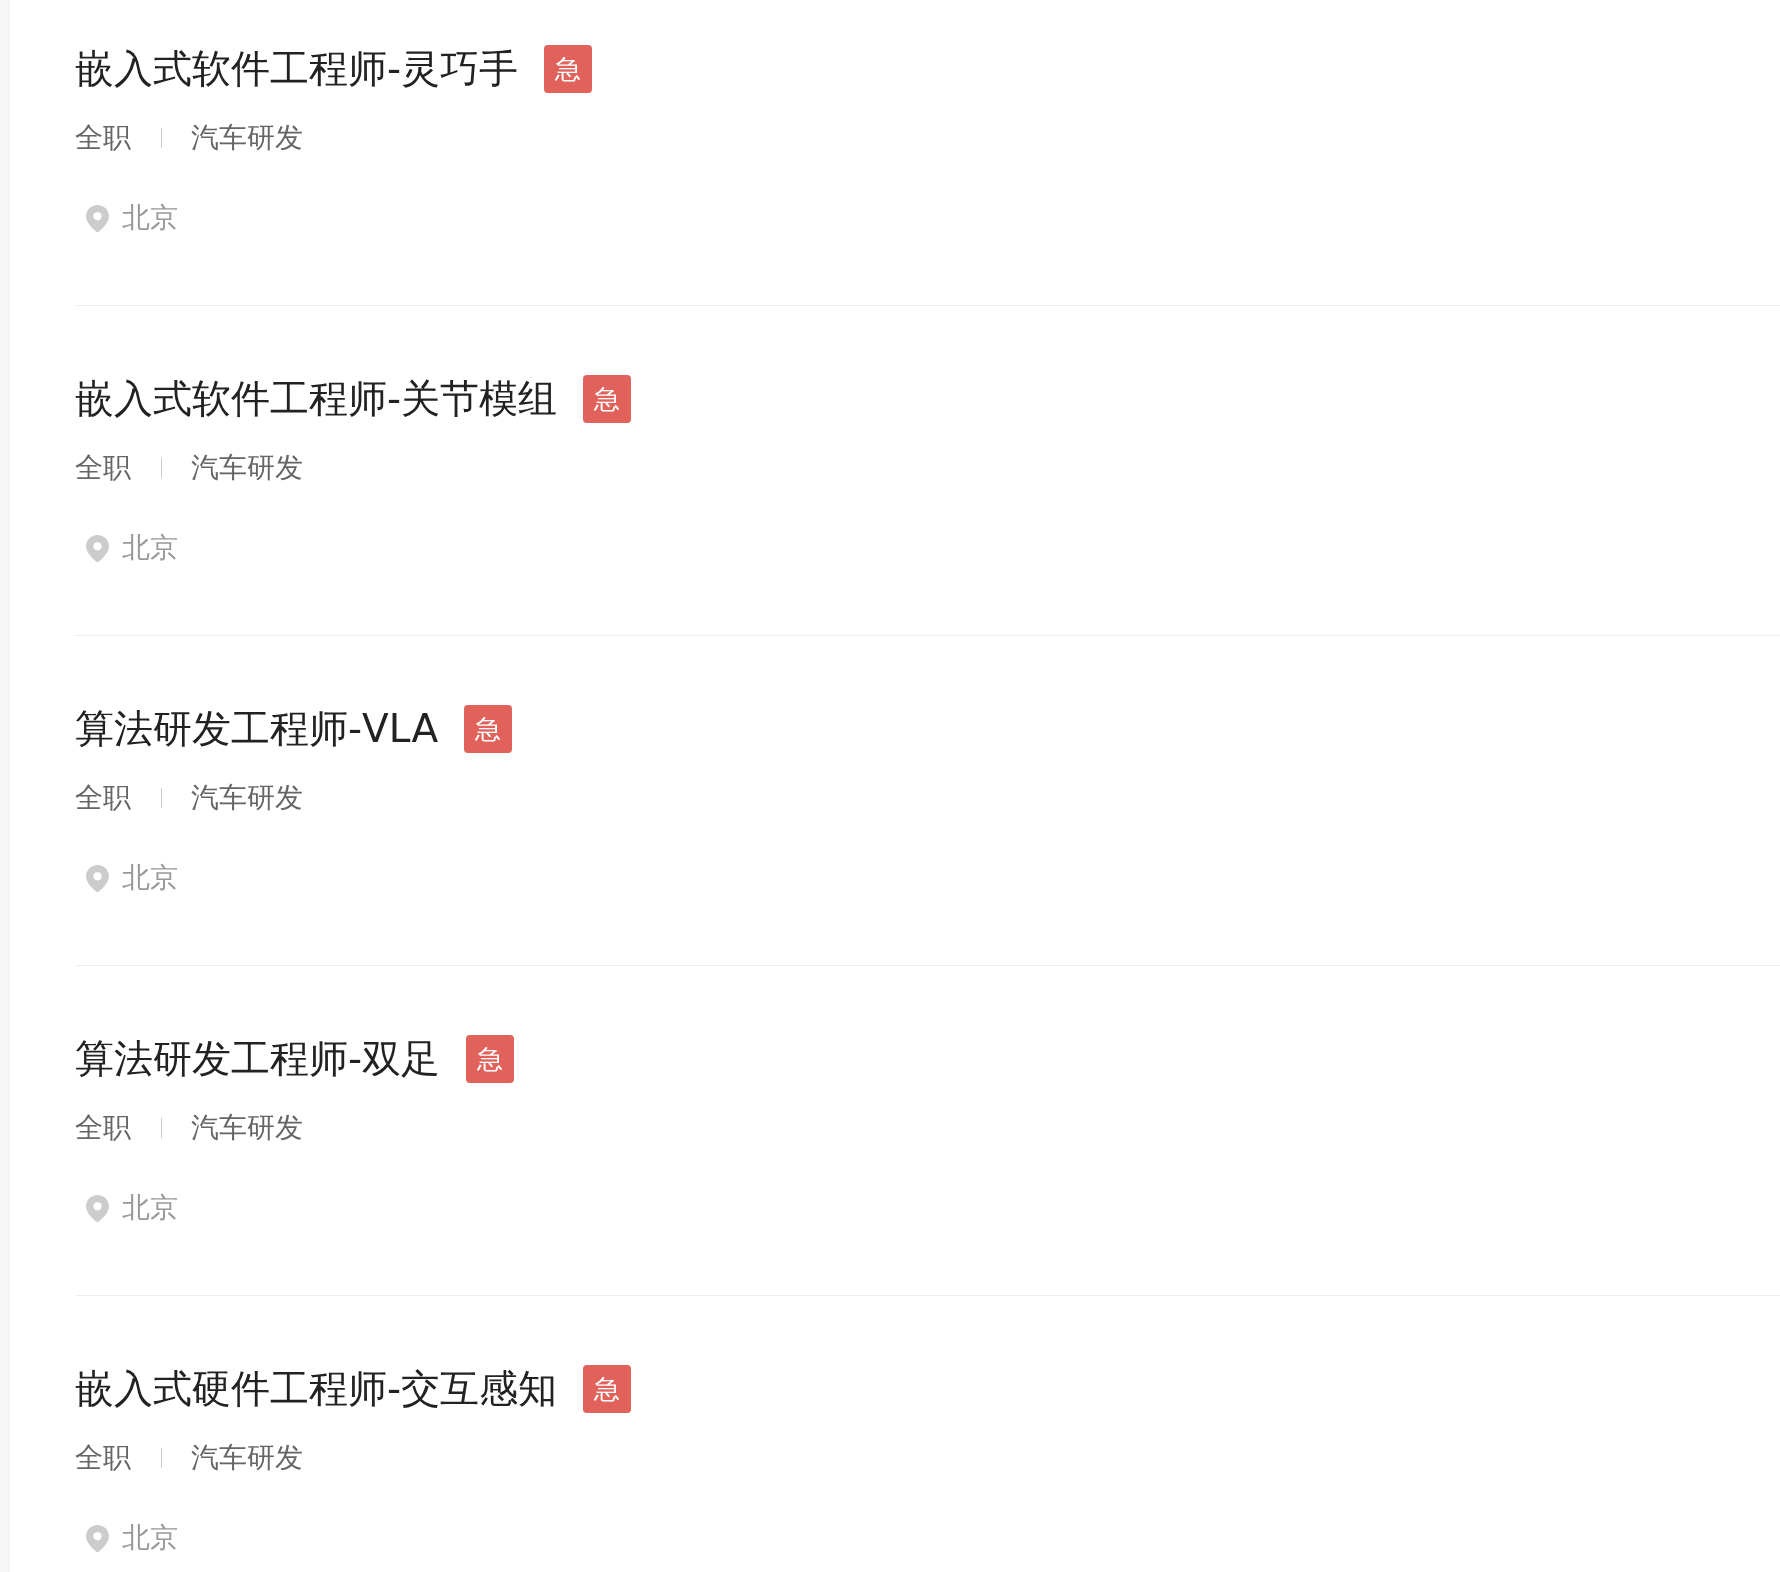 Image resolution: width=1780 pixels, height=1572 pixels. I want to click on job-title: 嵌入式软件工程师-灵巧手, so click(297, 69).